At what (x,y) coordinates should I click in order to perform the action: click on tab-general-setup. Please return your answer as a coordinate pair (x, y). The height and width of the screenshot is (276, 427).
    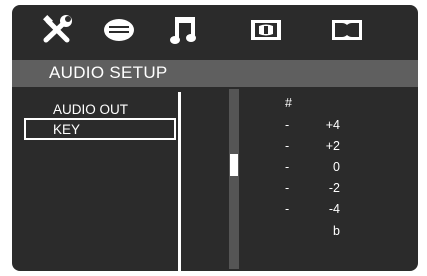
    Looking at the image, I should click on (57, 30).